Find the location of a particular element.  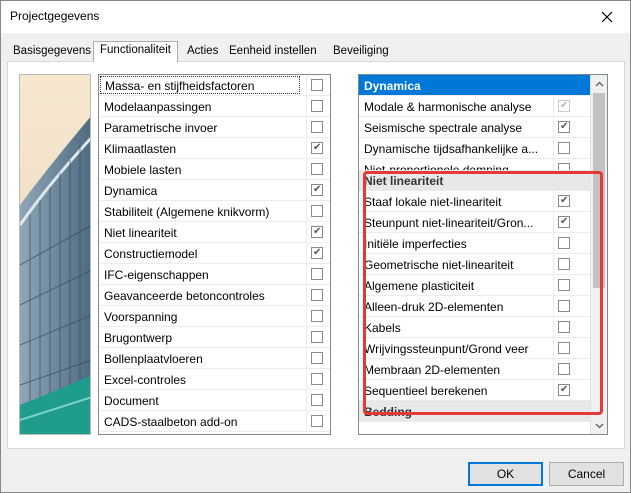

list-item-label: Dynamica is located at coordinates (392, 86).